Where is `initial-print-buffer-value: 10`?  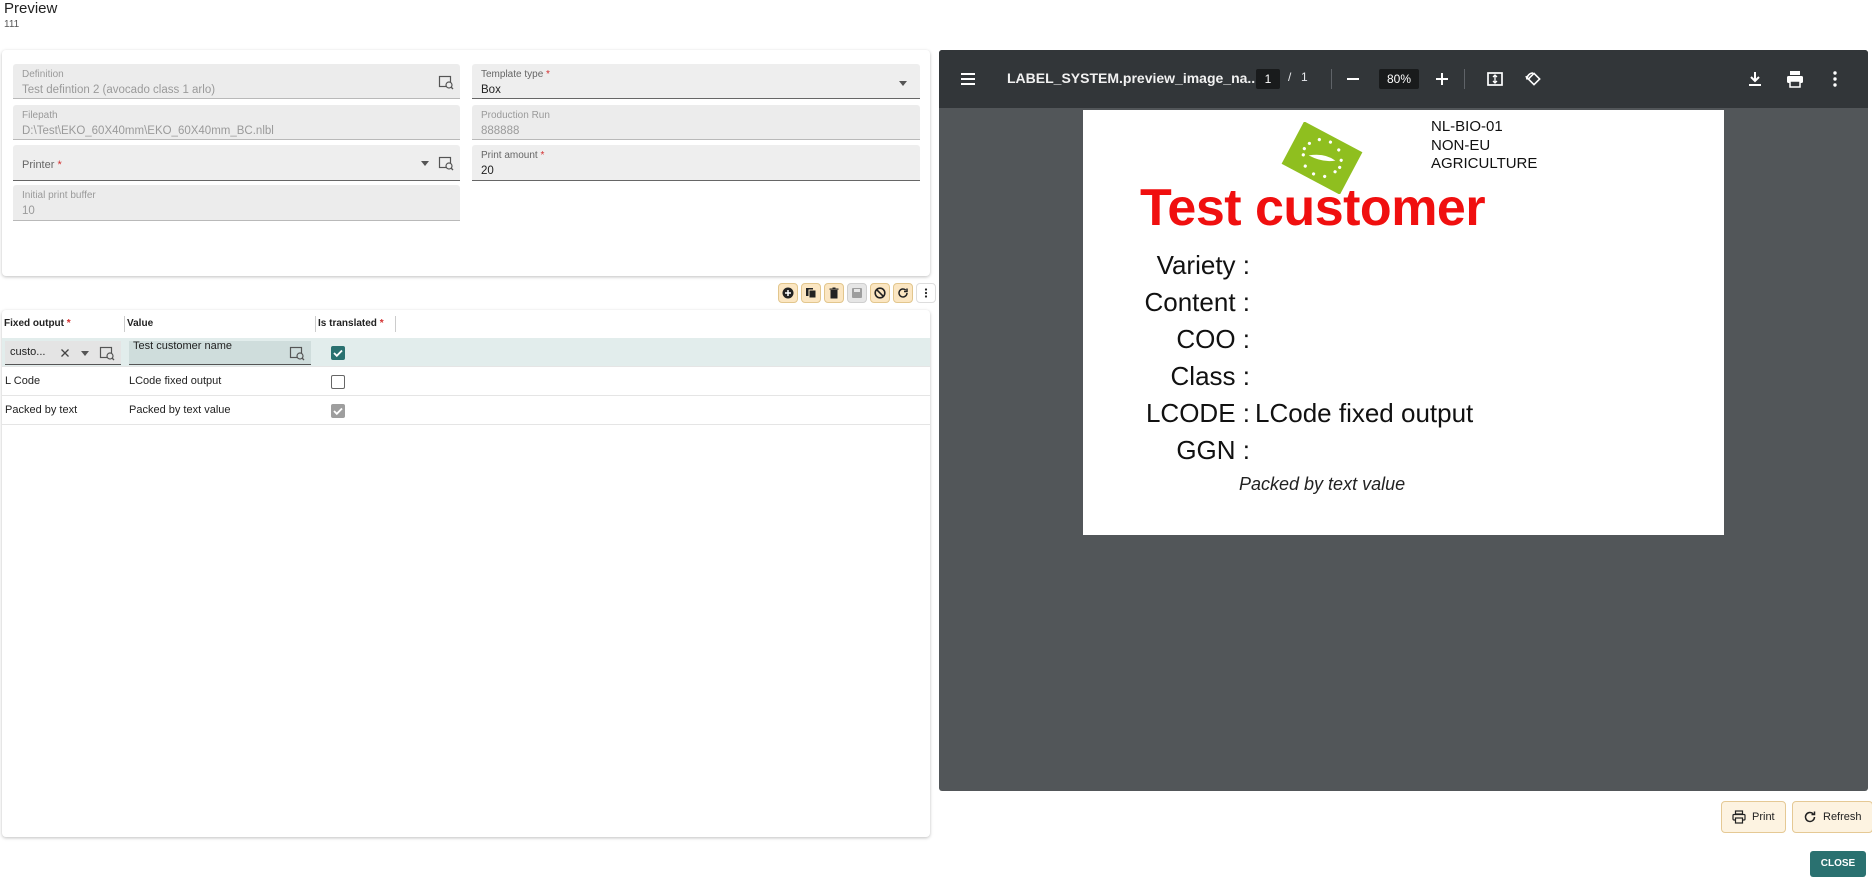
initial-print-buffer-value: 10 is located at coordinates (28, 211).